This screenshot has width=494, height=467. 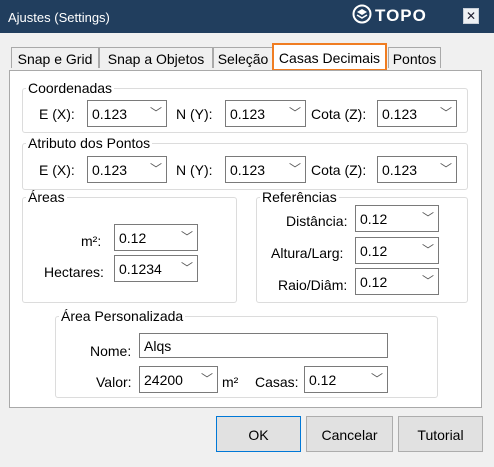 I want to click on tab-snap-e-grid: Snap e Grid, so click(x=55, y=57).